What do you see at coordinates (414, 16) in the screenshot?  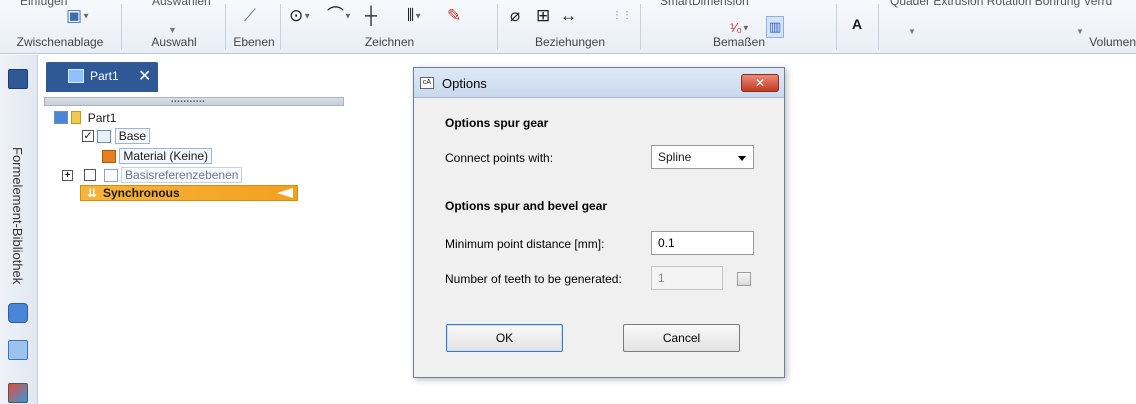 I see `mirror-tool-icon: ⫴▼` at bounding box center [414, 16].